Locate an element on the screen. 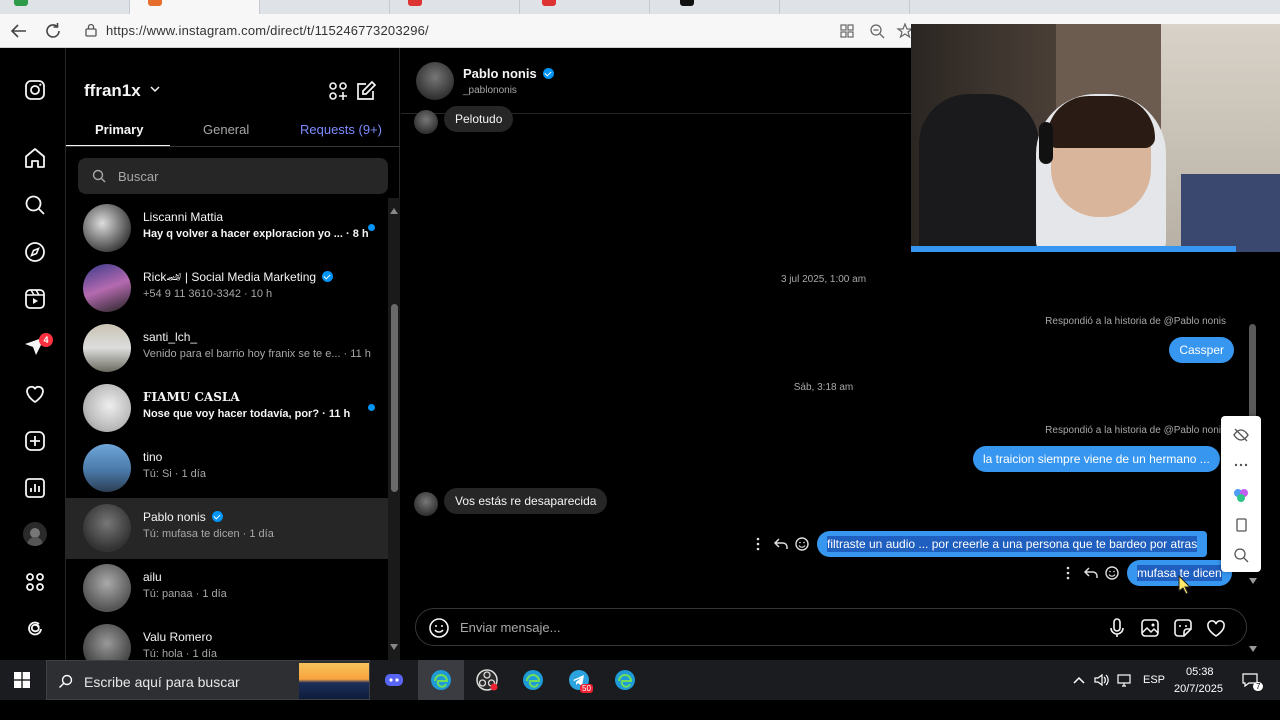 Image resolution: width=1280 pixels, height=720 pixels. chat-avatar is located at coordinates (435, 81).